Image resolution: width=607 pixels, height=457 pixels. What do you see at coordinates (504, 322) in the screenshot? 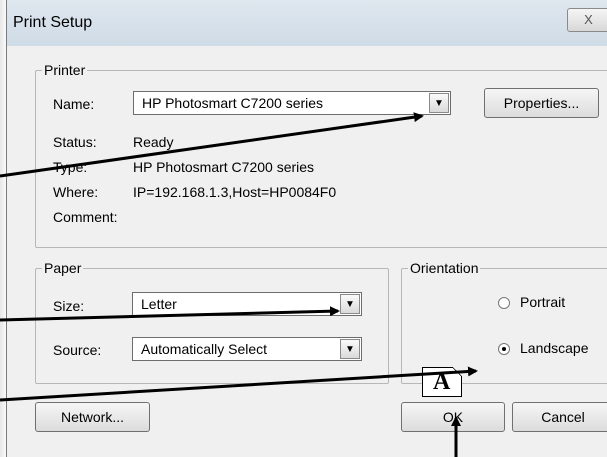
I see `orientation-group: Orientation` at bounding box center [504, 322].